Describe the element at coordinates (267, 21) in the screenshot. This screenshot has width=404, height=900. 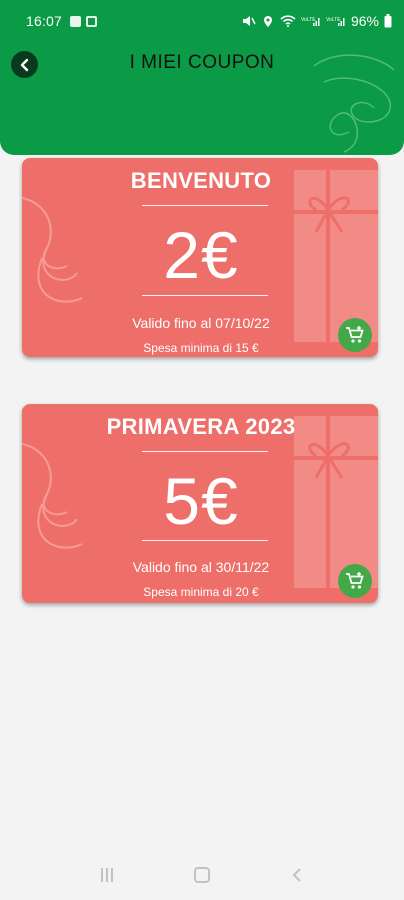
I see `location-icon` at that location.